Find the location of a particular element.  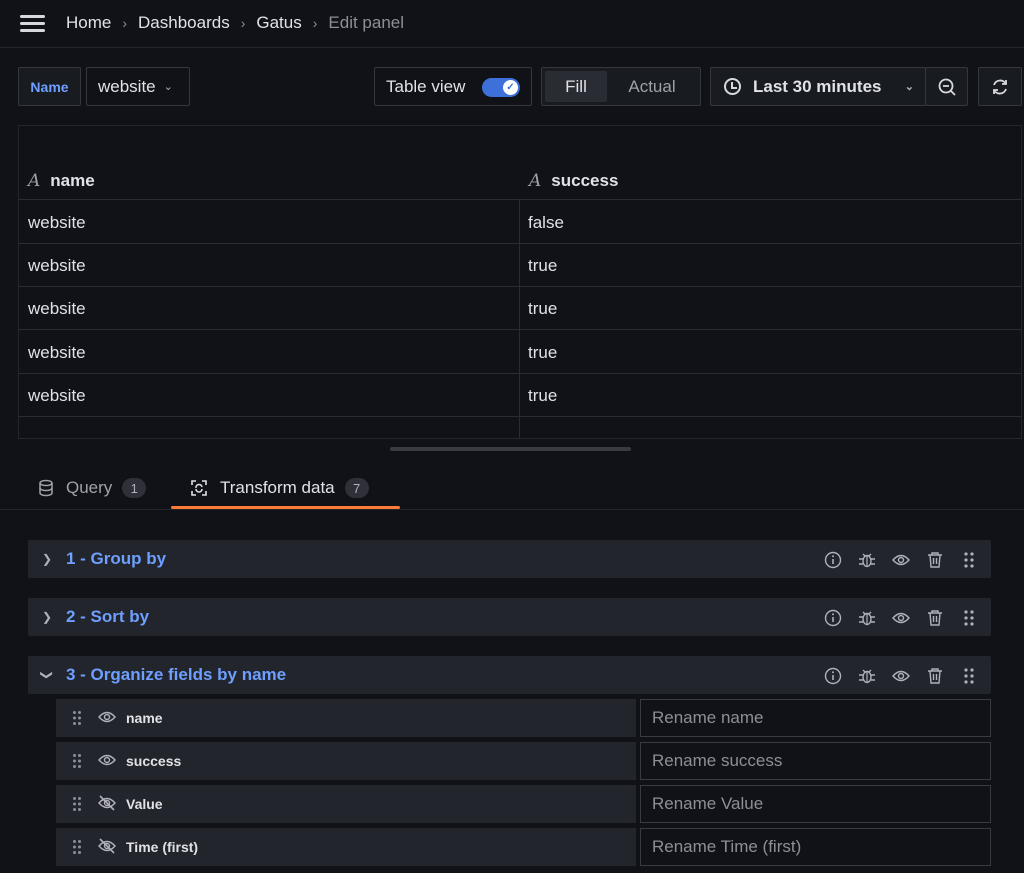

organize-field-row: success is located at coordinates (346, 761).